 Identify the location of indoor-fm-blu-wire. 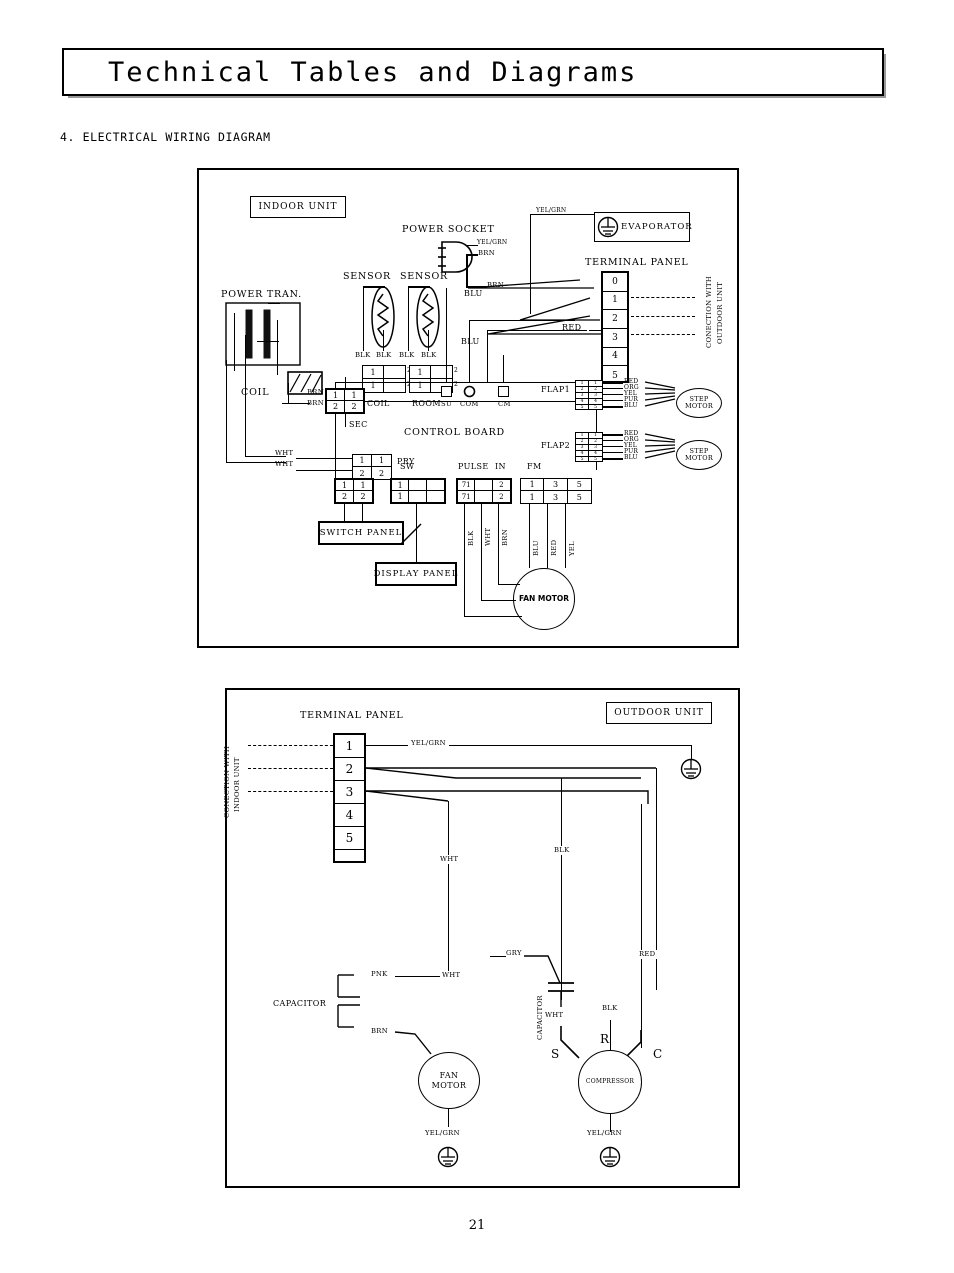
(529, 536).